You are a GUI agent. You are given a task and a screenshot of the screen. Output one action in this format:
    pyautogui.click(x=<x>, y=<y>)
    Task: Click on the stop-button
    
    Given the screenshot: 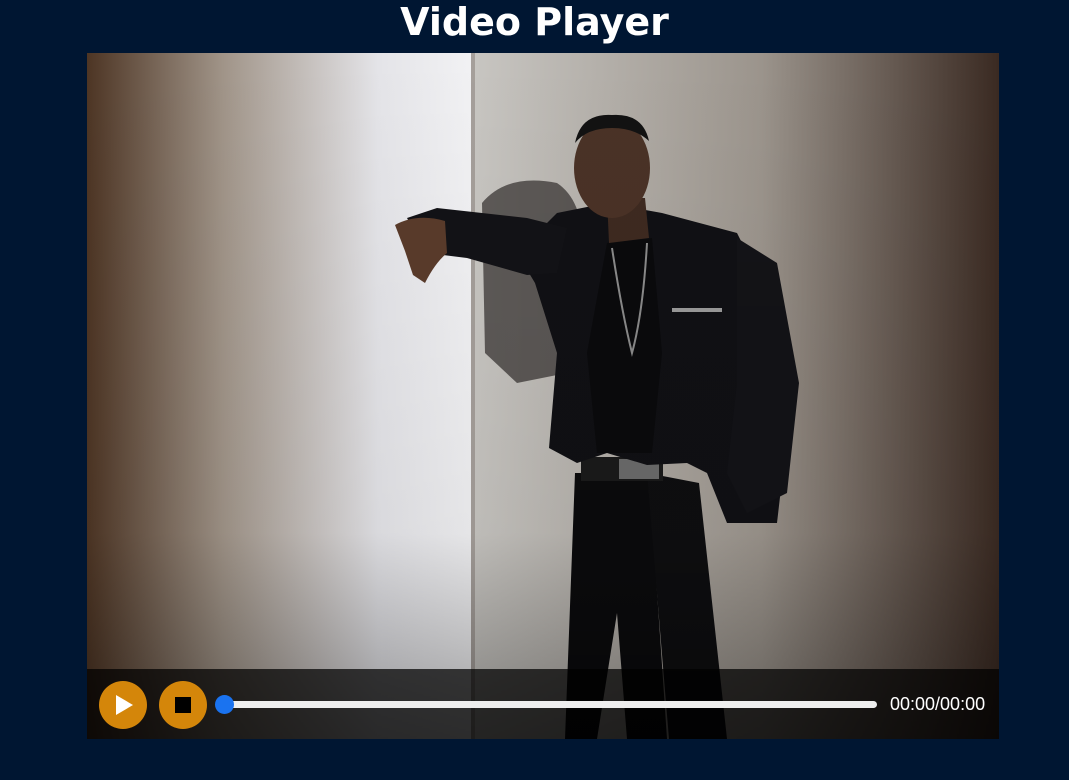 What is the action you would take?
    pyautogui.click(x=183, y=705)
    